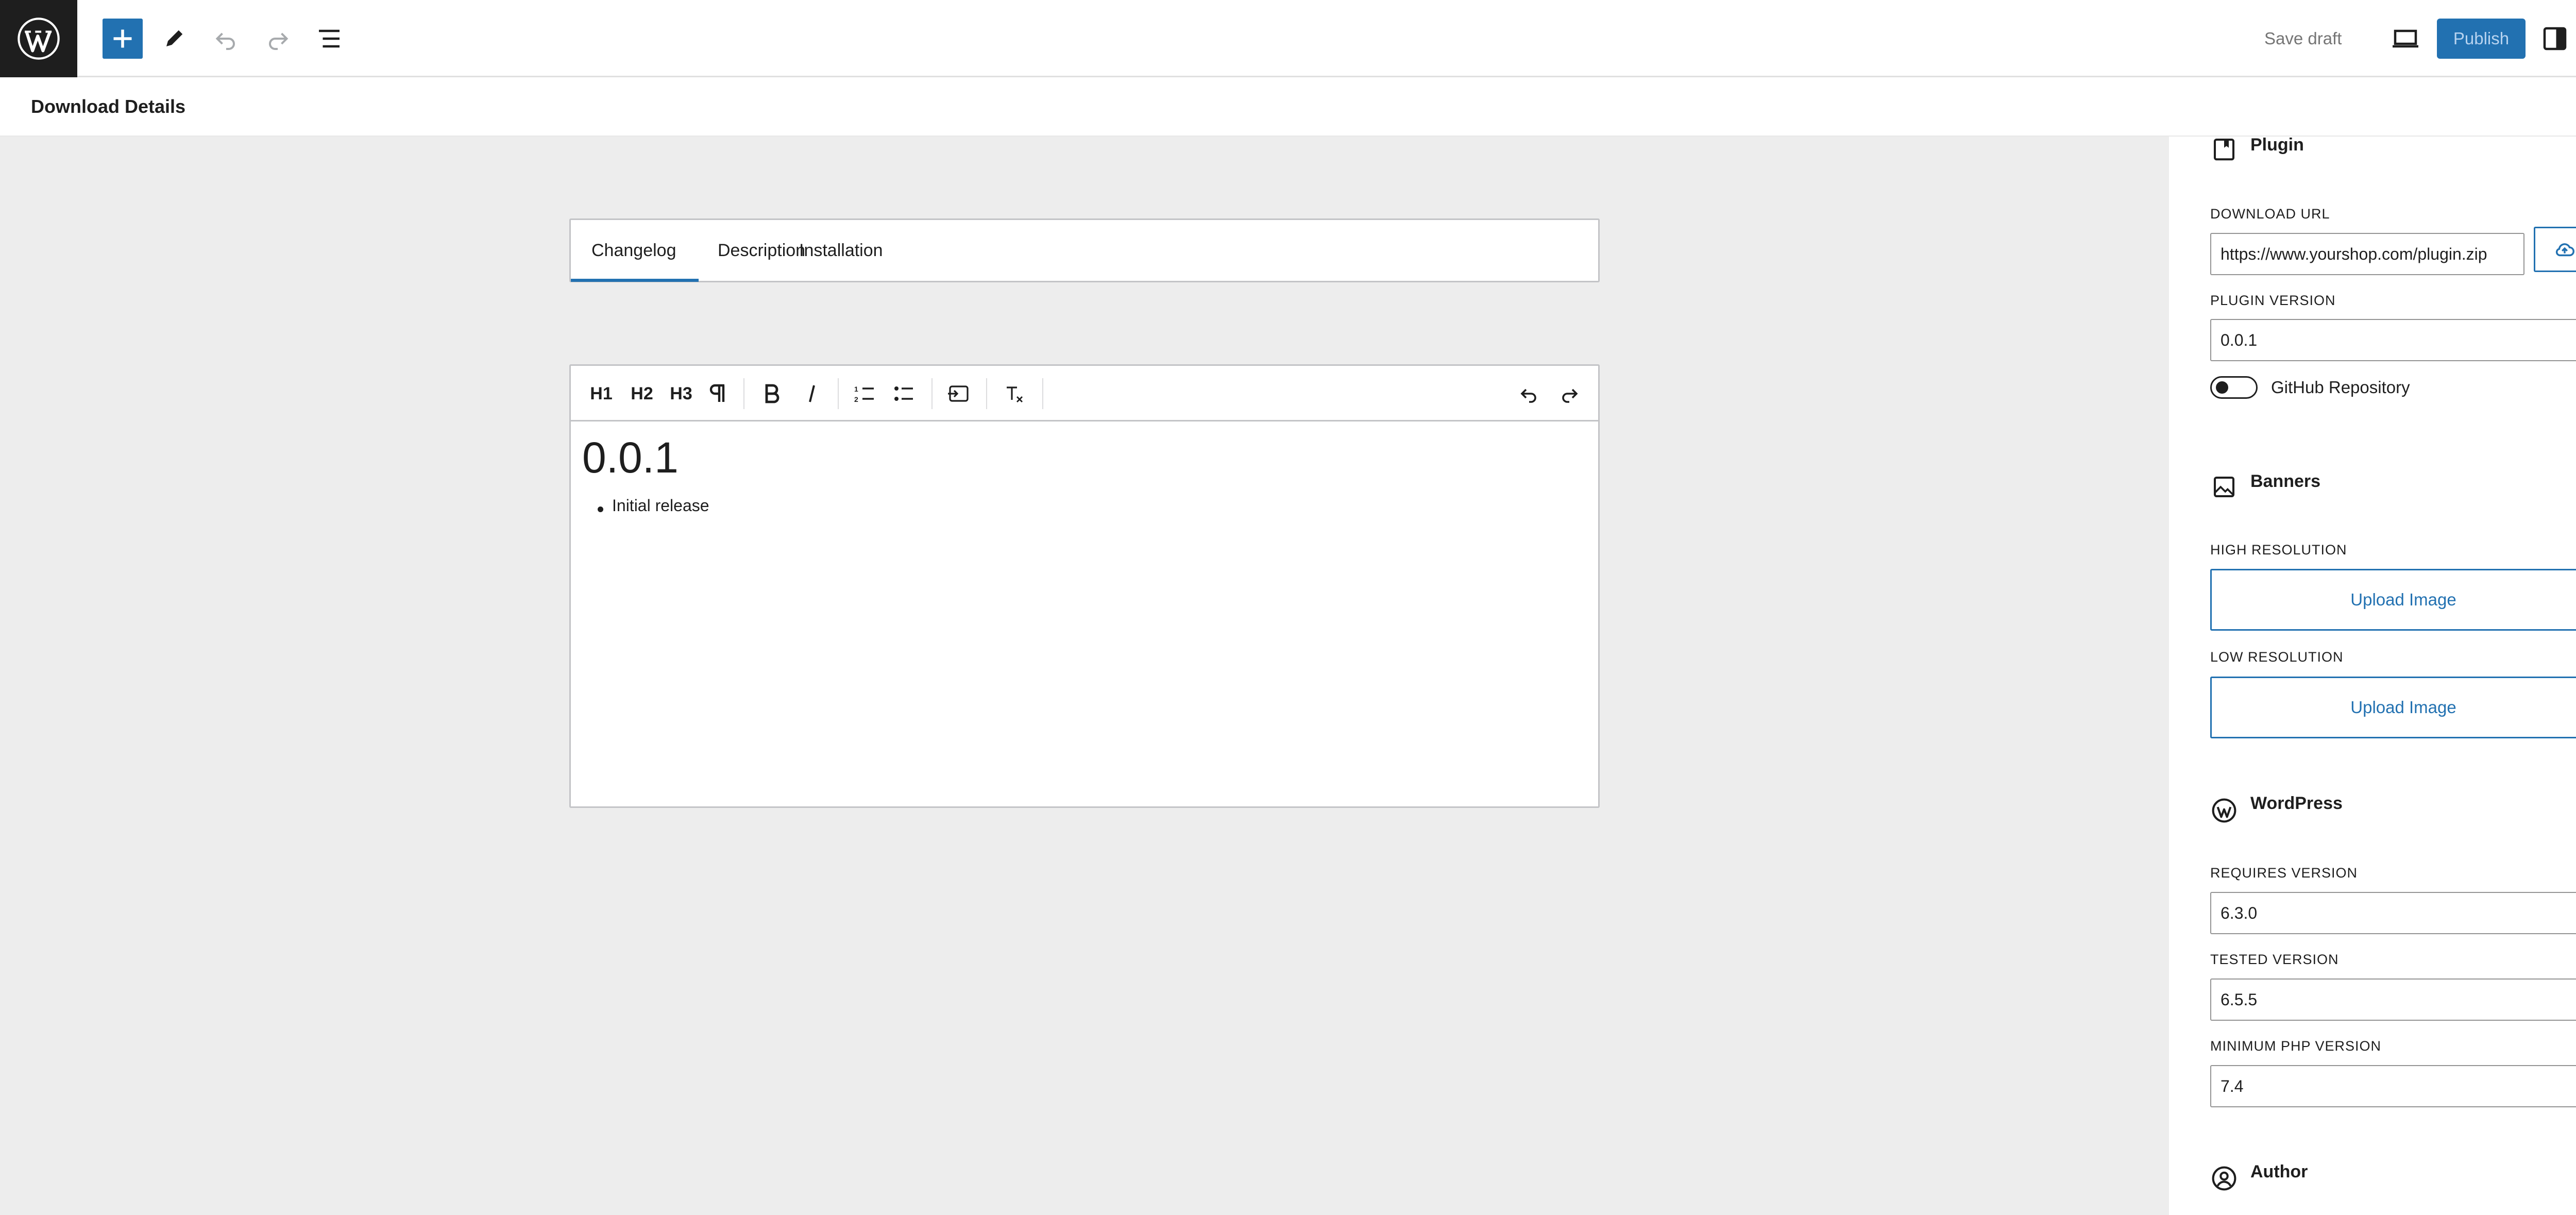 The height and width of the screenshot is (1215, 2576). I want to click on svg-text: 1, so click(856, 389).